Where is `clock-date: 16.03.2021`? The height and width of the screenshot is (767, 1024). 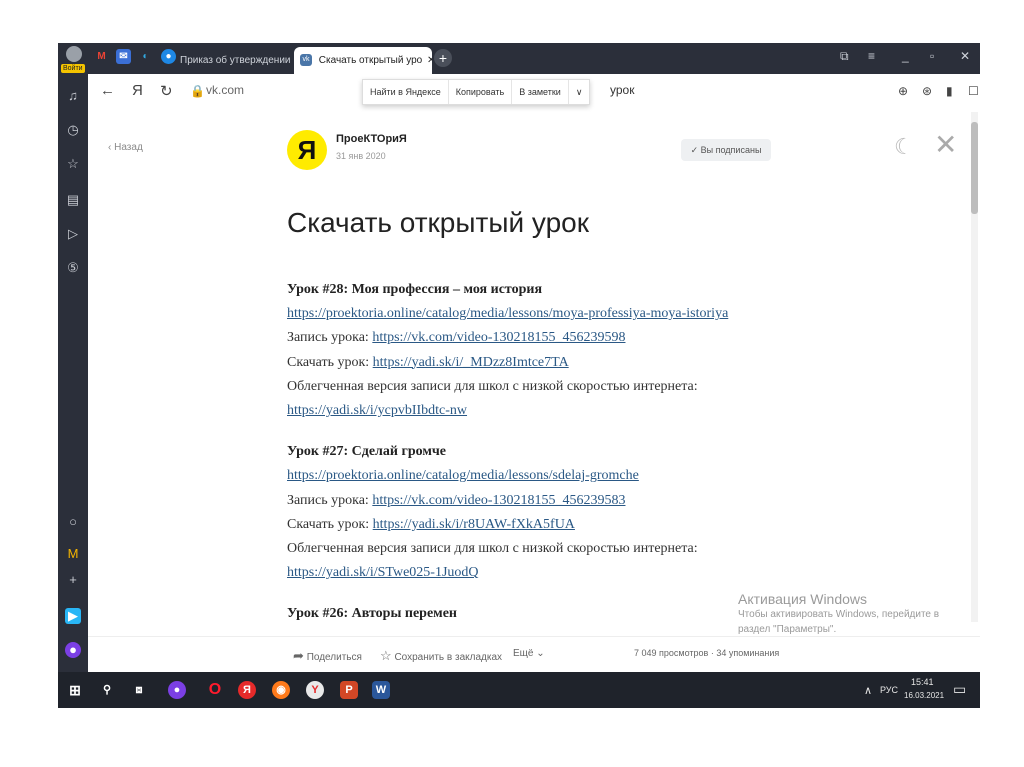 clock-date: 16.03.2021 is located at coordinates (924, 695).